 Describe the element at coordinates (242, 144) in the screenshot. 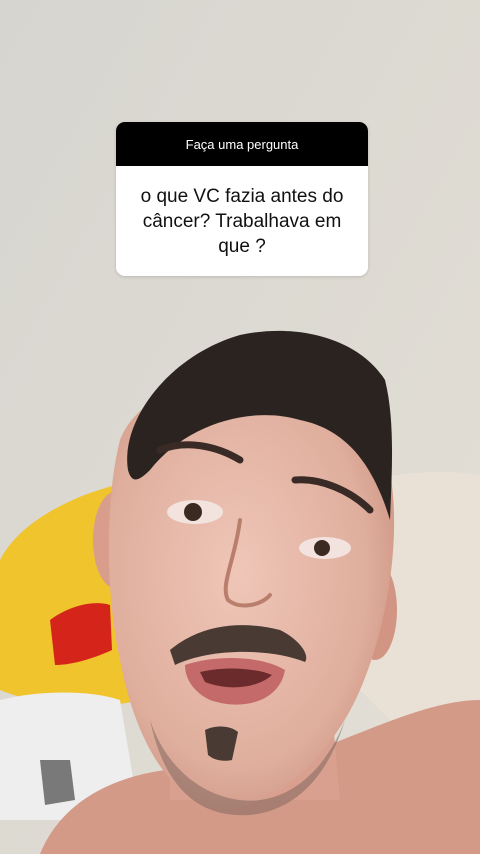

I see `question-sticker-header: Faça uma pergunta` at that location.